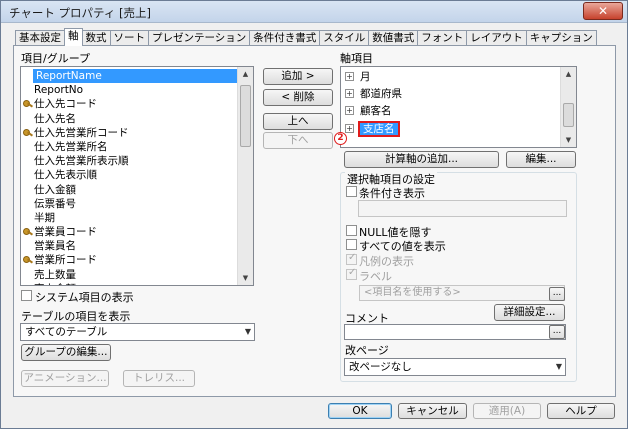  What do you see at coordinates (143, 76) in the screenshot?
I see `list-item: ReportName` at bounding box center [143, 76].